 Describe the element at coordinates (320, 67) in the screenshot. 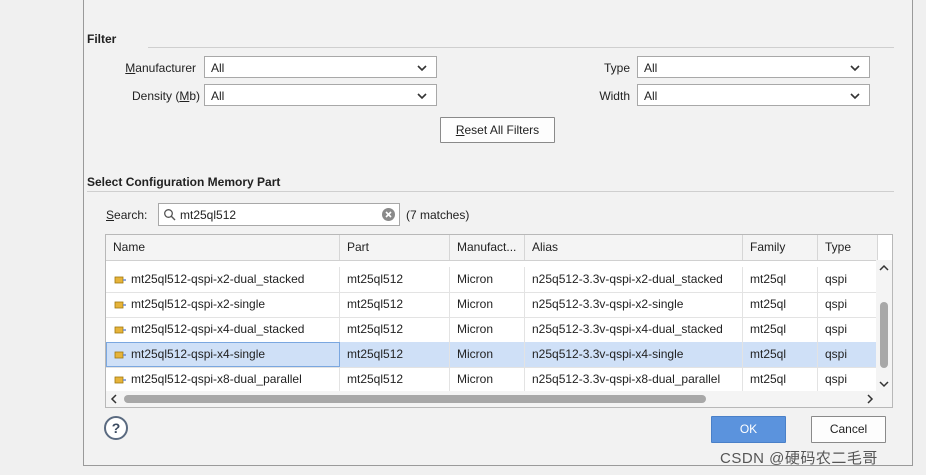

I see `manufacturer-dropdown: All` at that location.